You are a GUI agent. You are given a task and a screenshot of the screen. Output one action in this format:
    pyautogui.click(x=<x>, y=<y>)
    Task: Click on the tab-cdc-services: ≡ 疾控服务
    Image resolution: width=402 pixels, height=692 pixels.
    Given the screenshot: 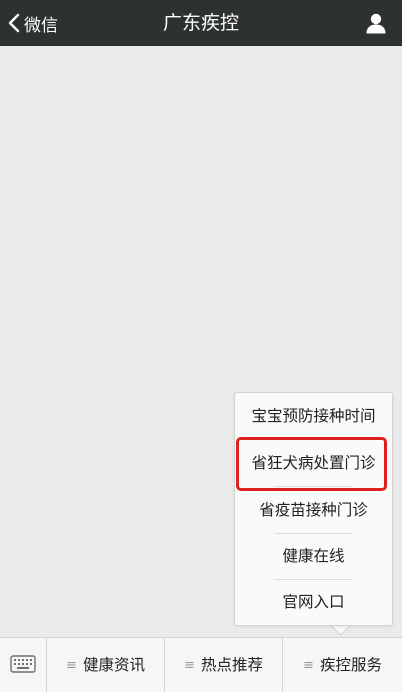 What is the action you would take?
    pyautogui.click(x=342, y=665)
    